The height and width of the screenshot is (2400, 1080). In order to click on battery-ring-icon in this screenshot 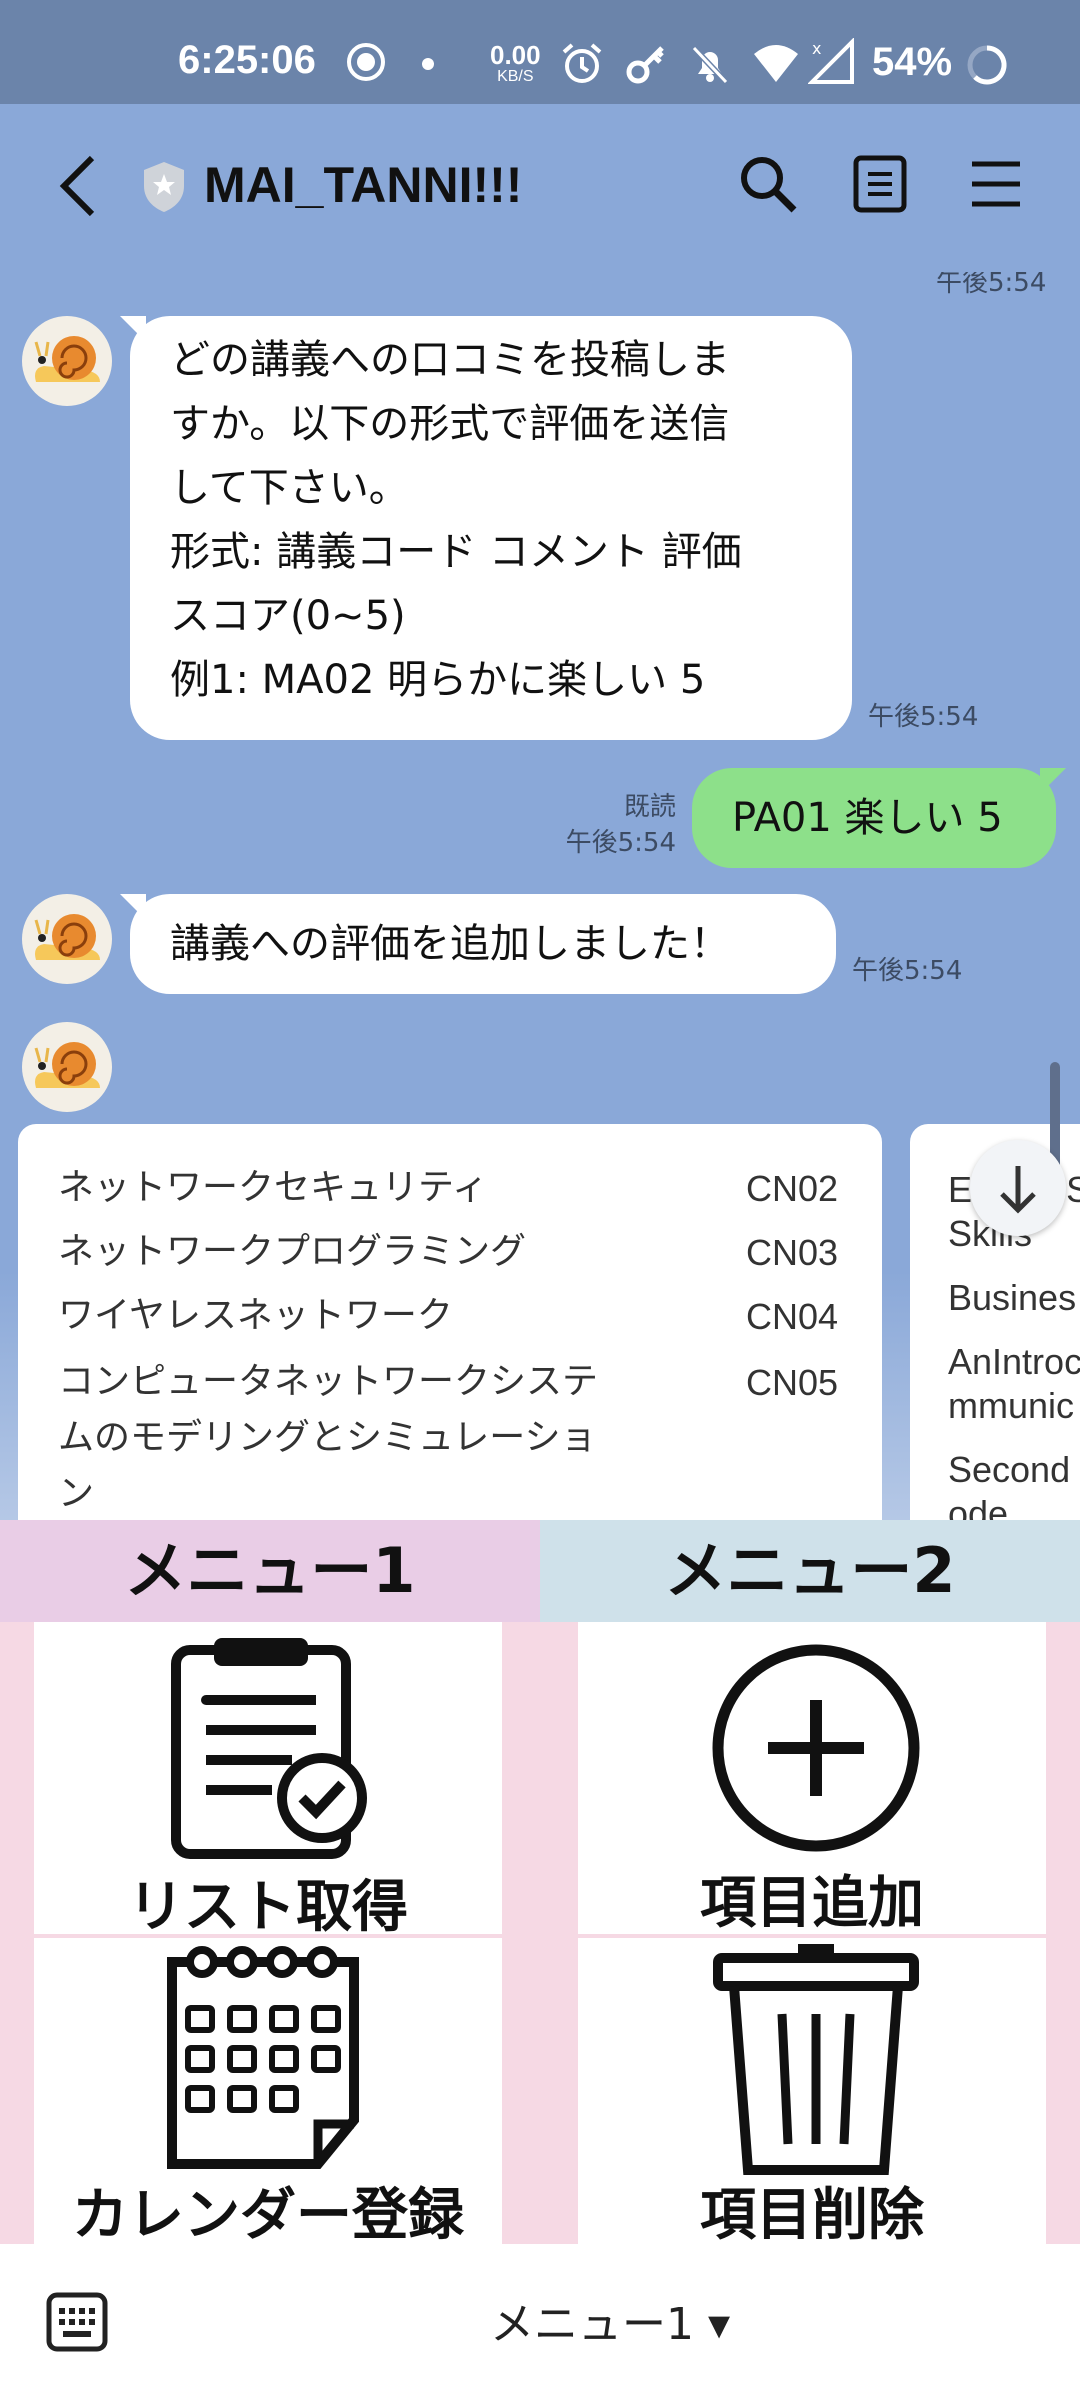, I will do `click(987, 65)`.